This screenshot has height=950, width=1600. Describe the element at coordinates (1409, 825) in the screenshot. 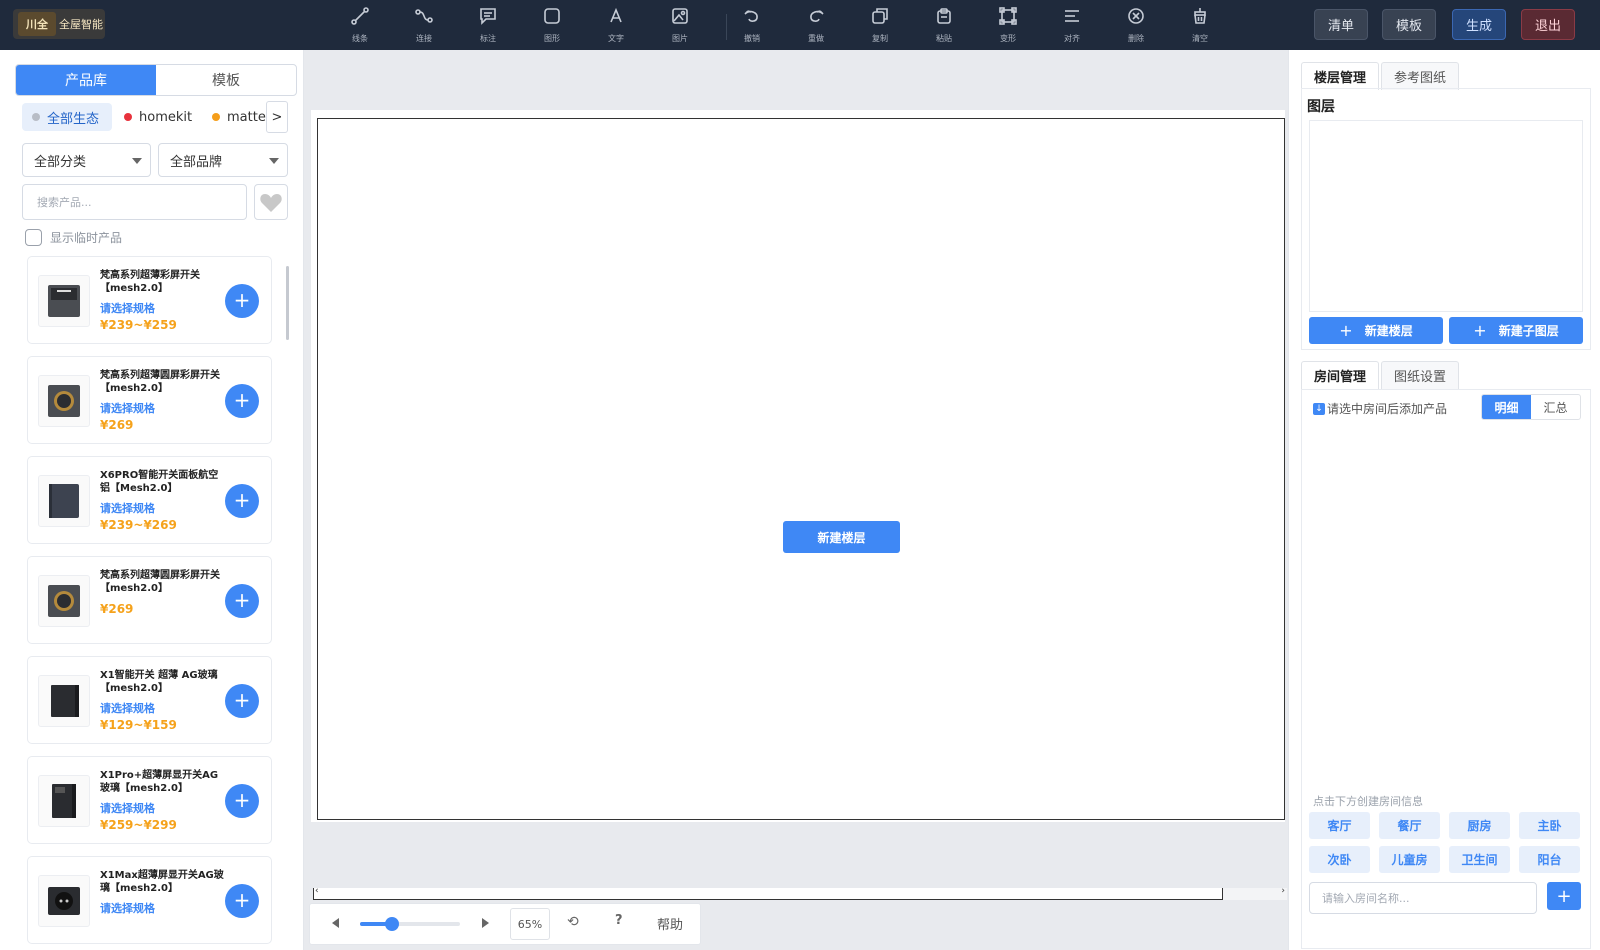

I see `room-preset: 餐厅` at that location.